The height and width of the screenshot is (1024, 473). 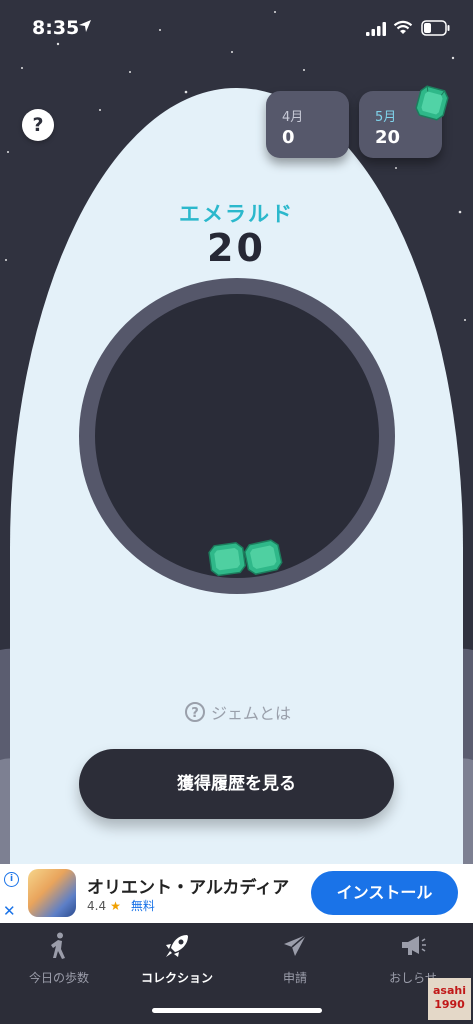 I want to click on help-button: ?, so click(x=38, y=125).